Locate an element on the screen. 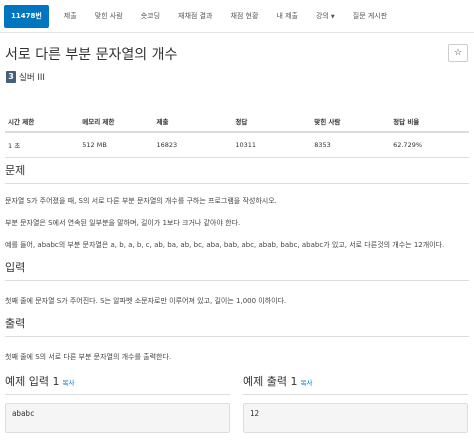 The width and height of the screenshot is (474, 440). problem-heading: 문제 is located at coordinates (237, 173).